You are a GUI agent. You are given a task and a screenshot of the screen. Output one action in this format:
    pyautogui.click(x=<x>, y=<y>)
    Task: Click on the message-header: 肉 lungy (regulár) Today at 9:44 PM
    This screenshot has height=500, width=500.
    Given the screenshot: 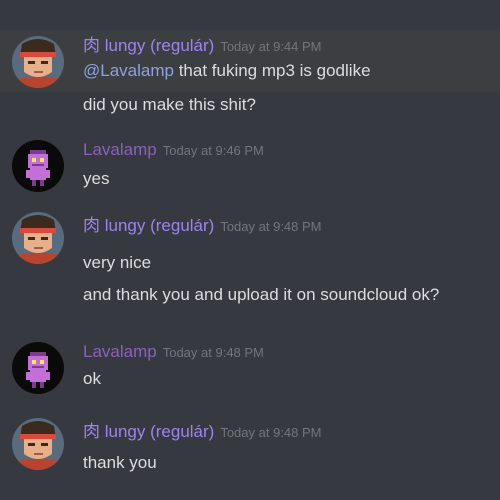 What is the action you would take?
    pyautogui.click(x=202, y=46)
    